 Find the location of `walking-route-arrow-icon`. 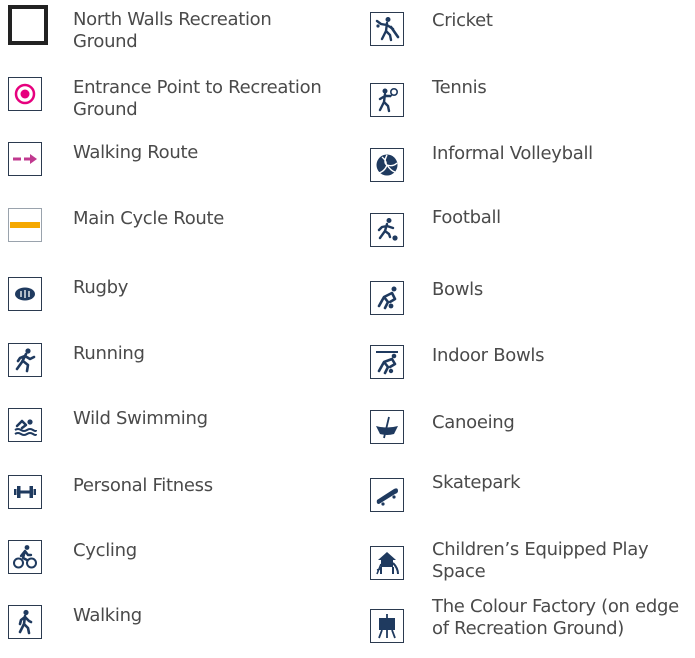

walking-route-arrow-icon is located at coordinates (25, 159).